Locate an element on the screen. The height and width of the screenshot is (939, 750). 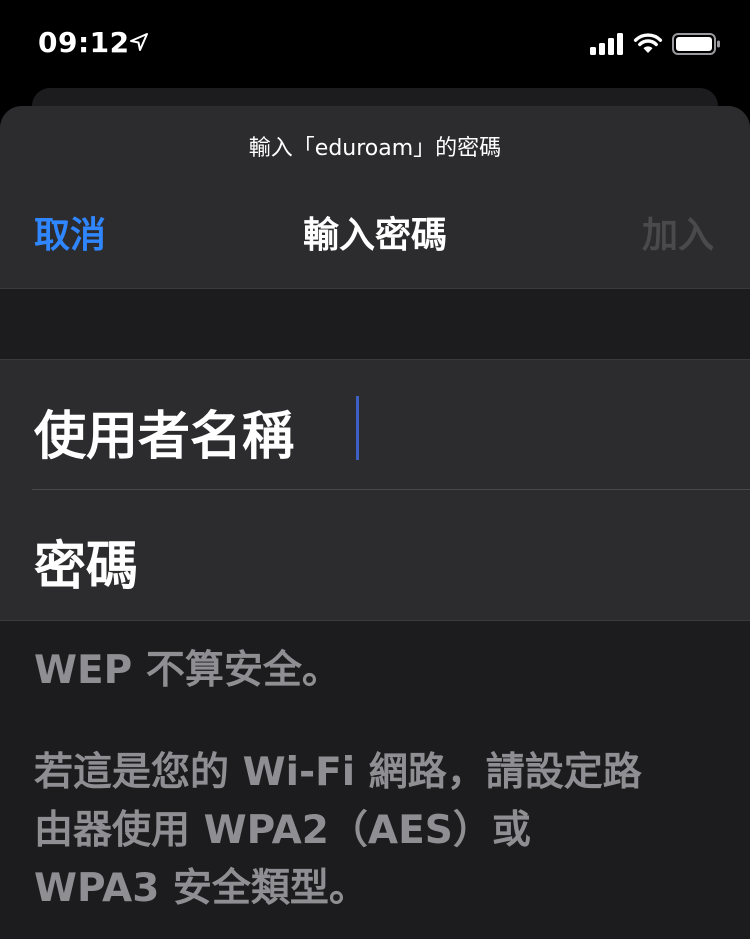
password-row: 密碼 is located at coordinates (375, 555).